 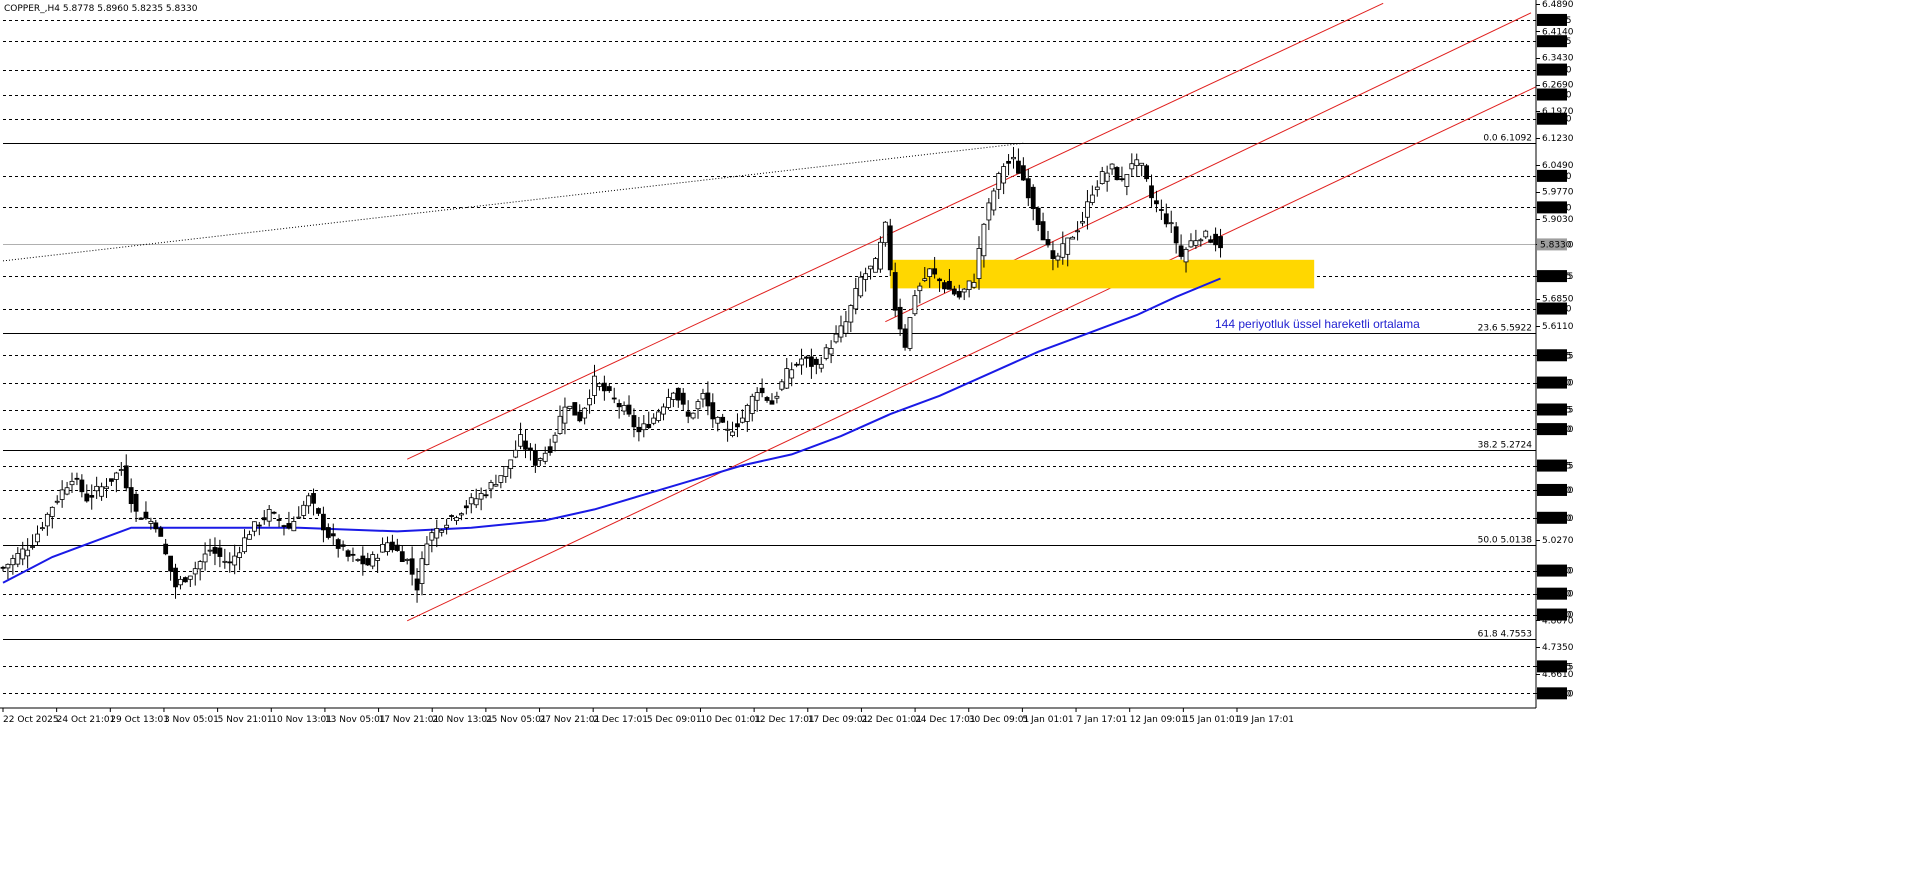 I want to click on fib-label: 50.0 5.0138, so click(x=1505, y=541).